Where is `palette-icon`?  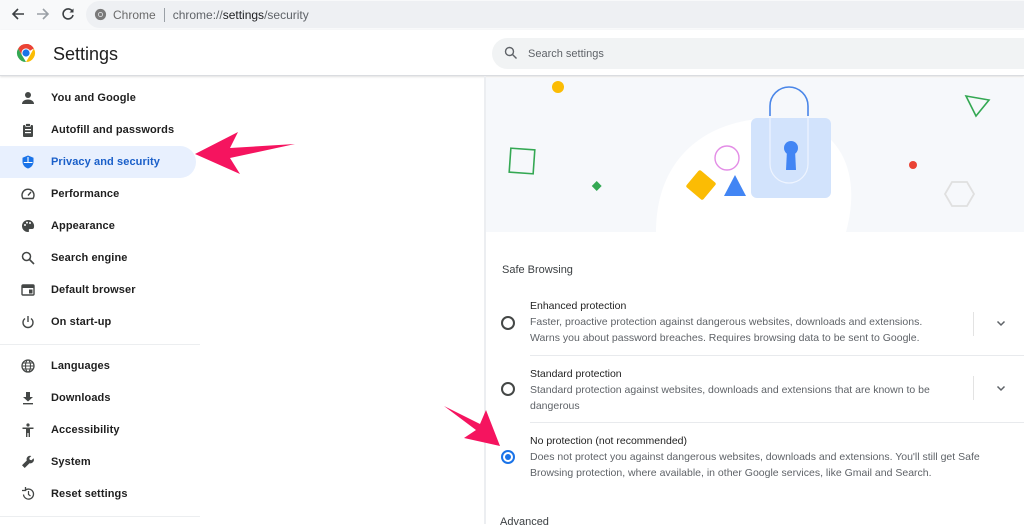 palette-icon is located at coordinates (28, 226).